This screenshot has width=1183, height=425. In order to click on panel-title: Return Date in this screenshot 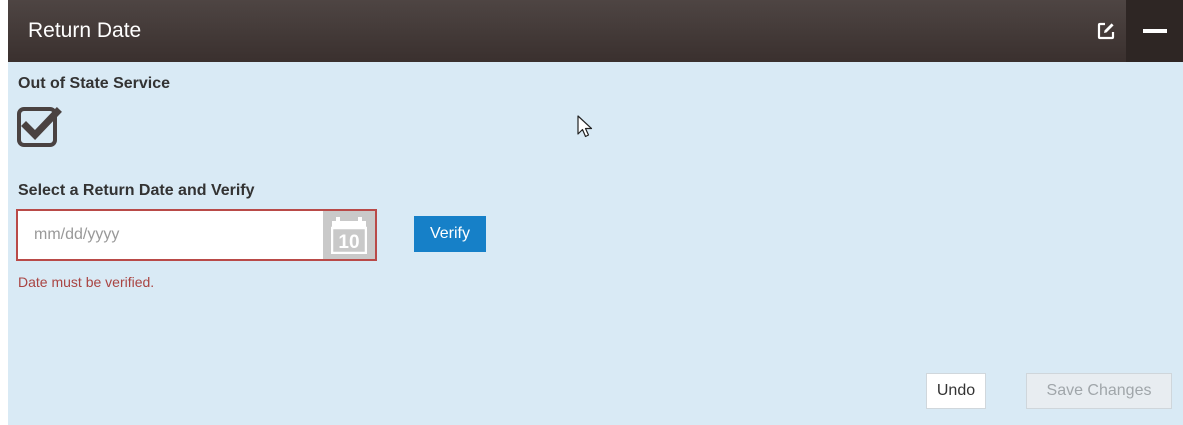, I will do `click(85, 30)`.